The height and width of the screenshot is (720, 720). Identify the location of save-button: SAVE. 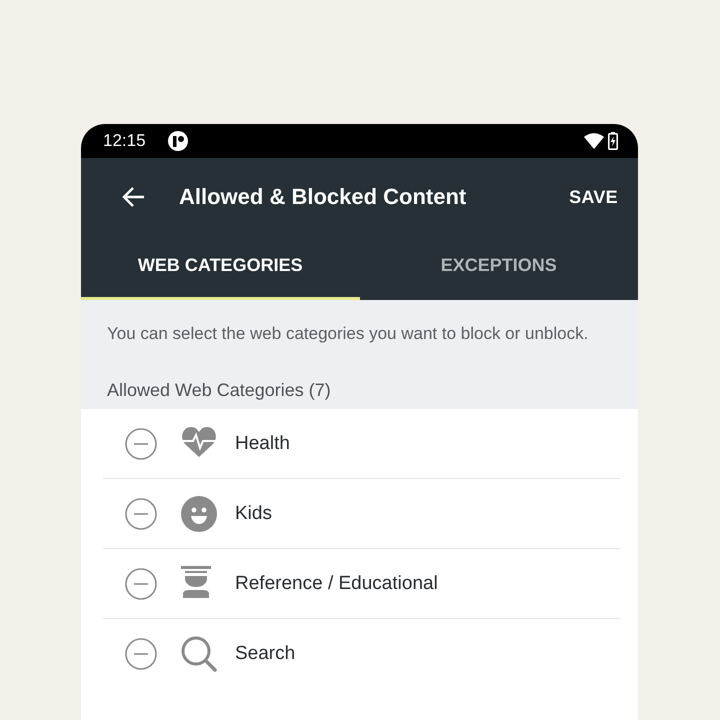
(593, 197).